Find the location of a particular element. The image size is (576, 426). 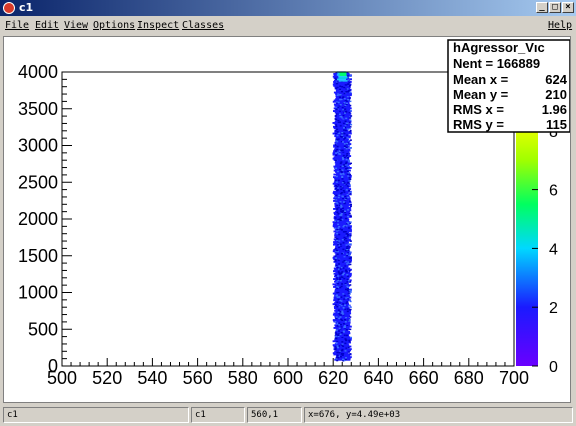

minimize-button: _ is located at coordinates (542, 7).